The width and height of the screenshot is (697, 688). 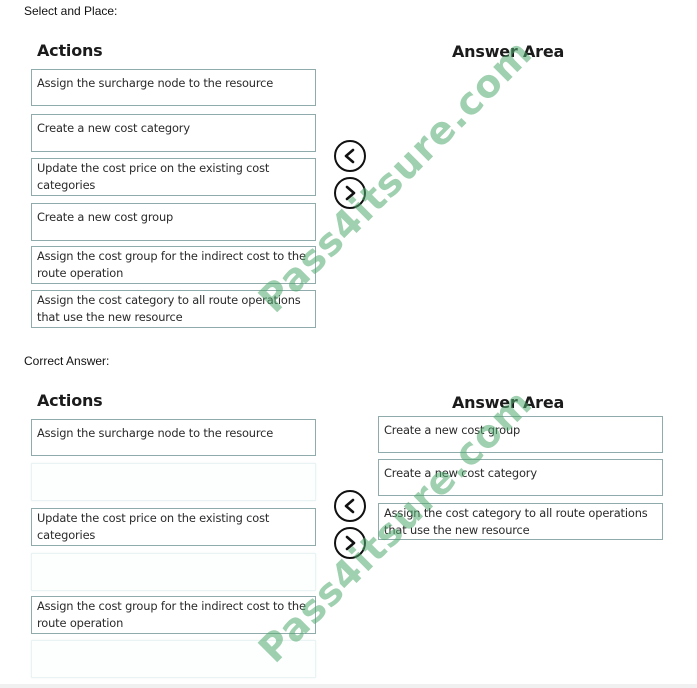 I want to click on answer-item: Create a new cost category, so click(x=520, y=477).